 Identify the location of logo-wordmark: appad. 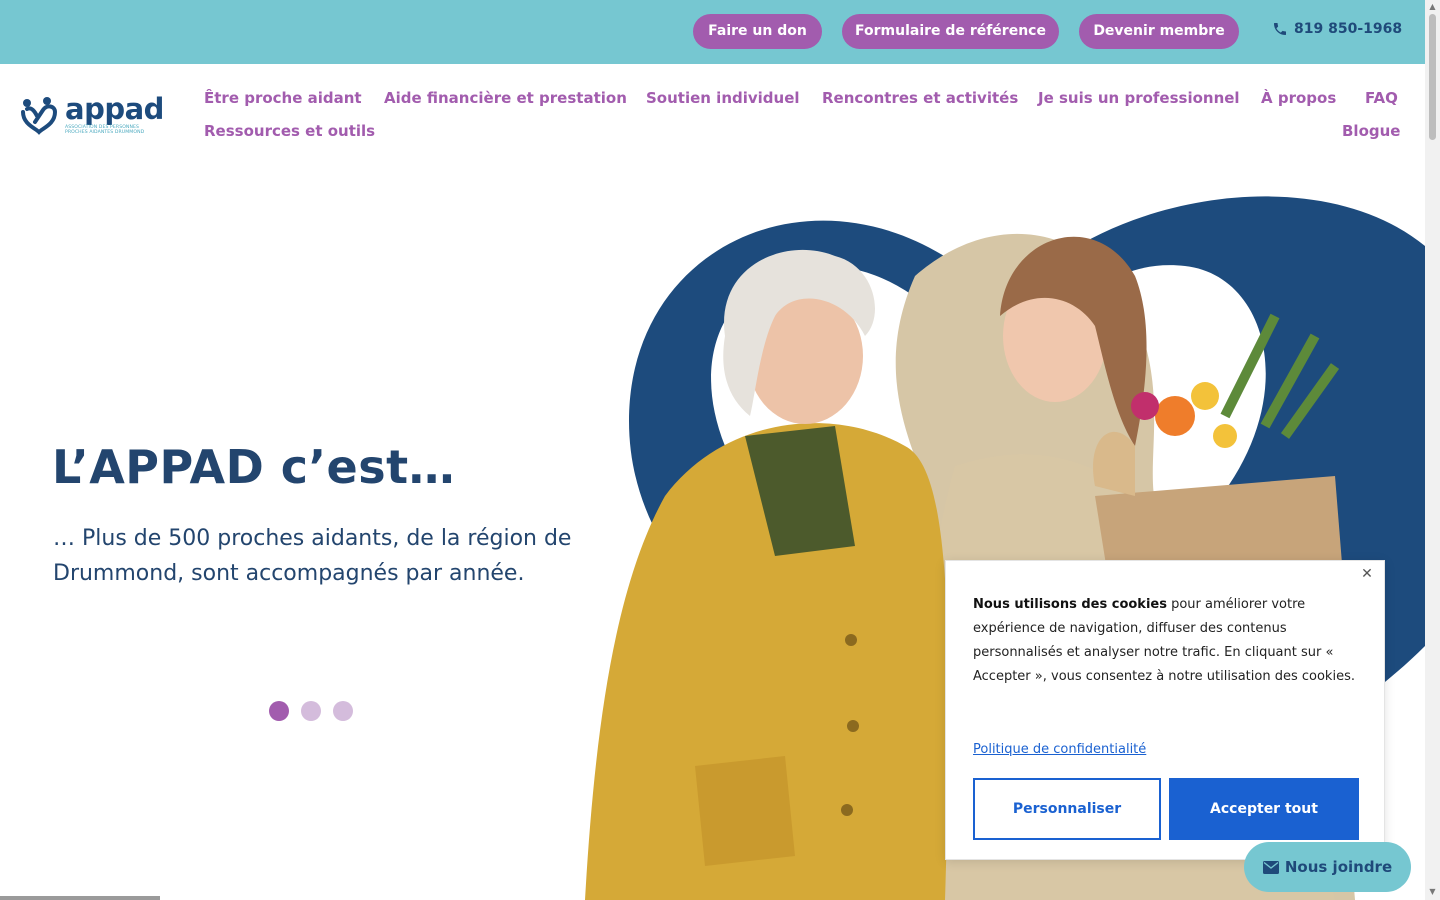
(114, 109).